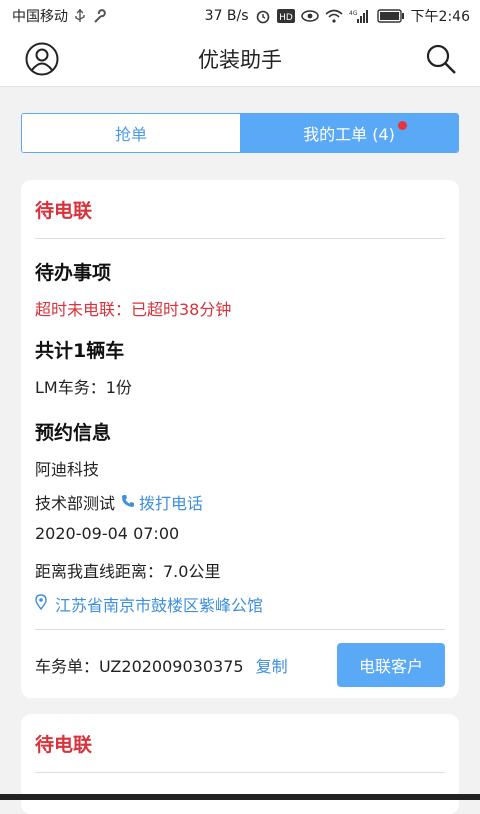 This screenshot has width=480, height=814. I want to click on search-icon, so click(441, 59).